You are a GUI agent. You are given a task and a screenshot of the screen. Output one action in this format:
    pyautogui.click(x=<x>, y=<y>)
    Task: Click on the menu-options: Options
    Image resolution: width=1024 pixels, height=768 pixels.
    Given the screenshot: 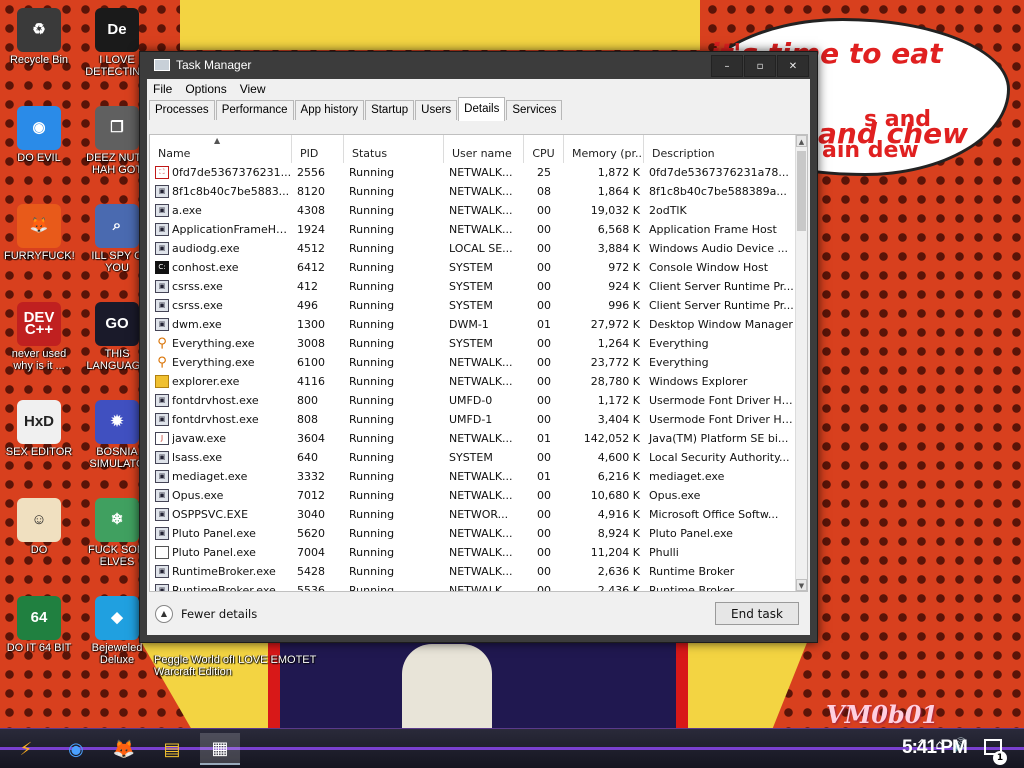 What is the action you would take?
    pyautogui.click(x=205, y=89)
    